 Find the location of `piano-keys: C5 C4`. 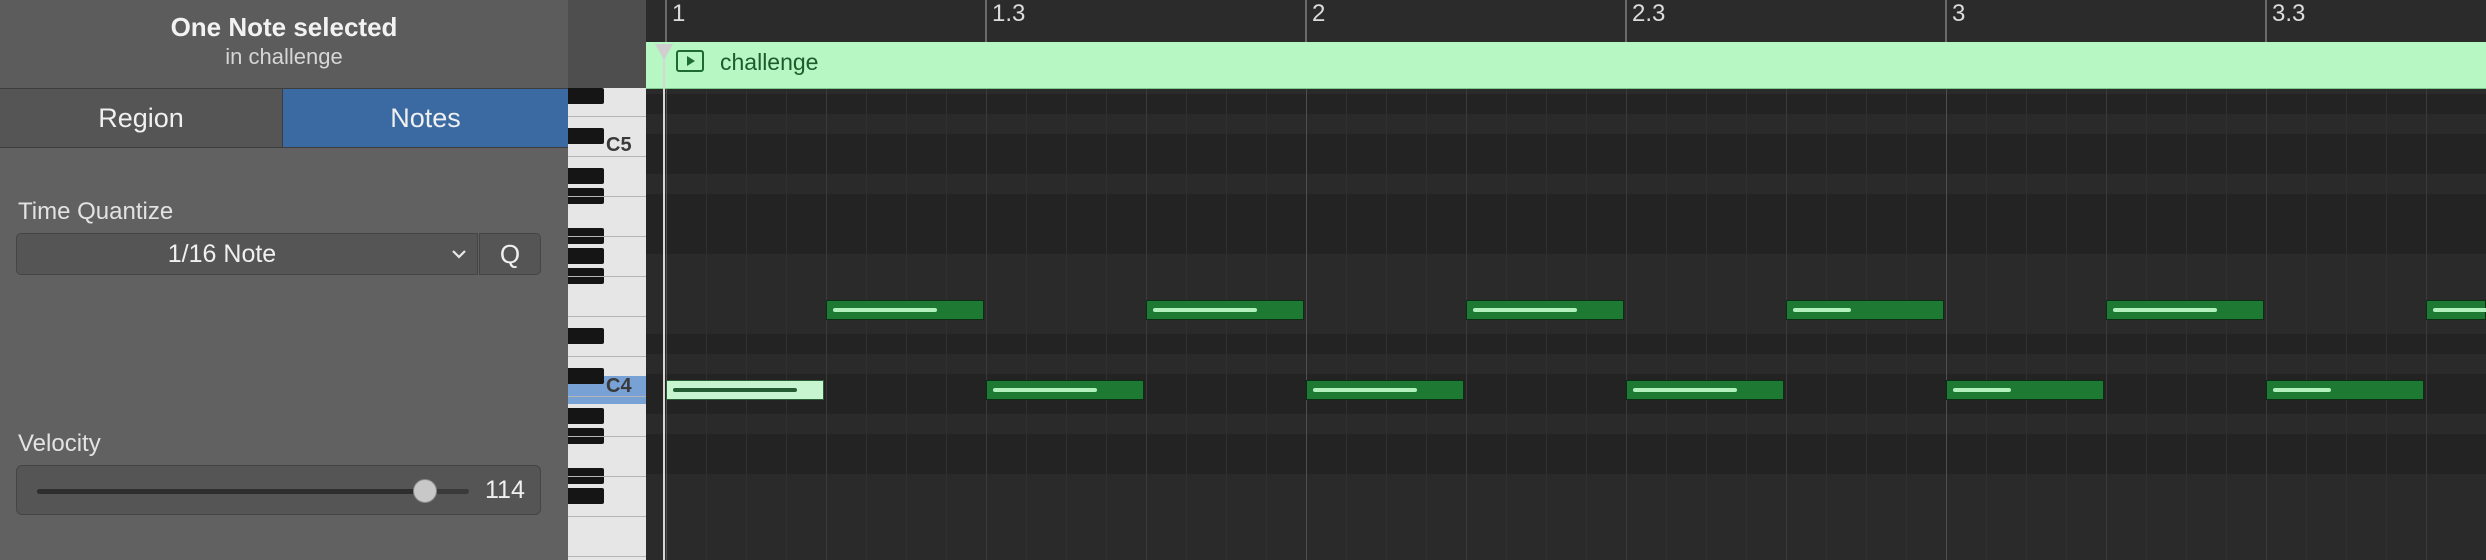

piano-keys: C5 C4 is located at coordinates (607, 324).